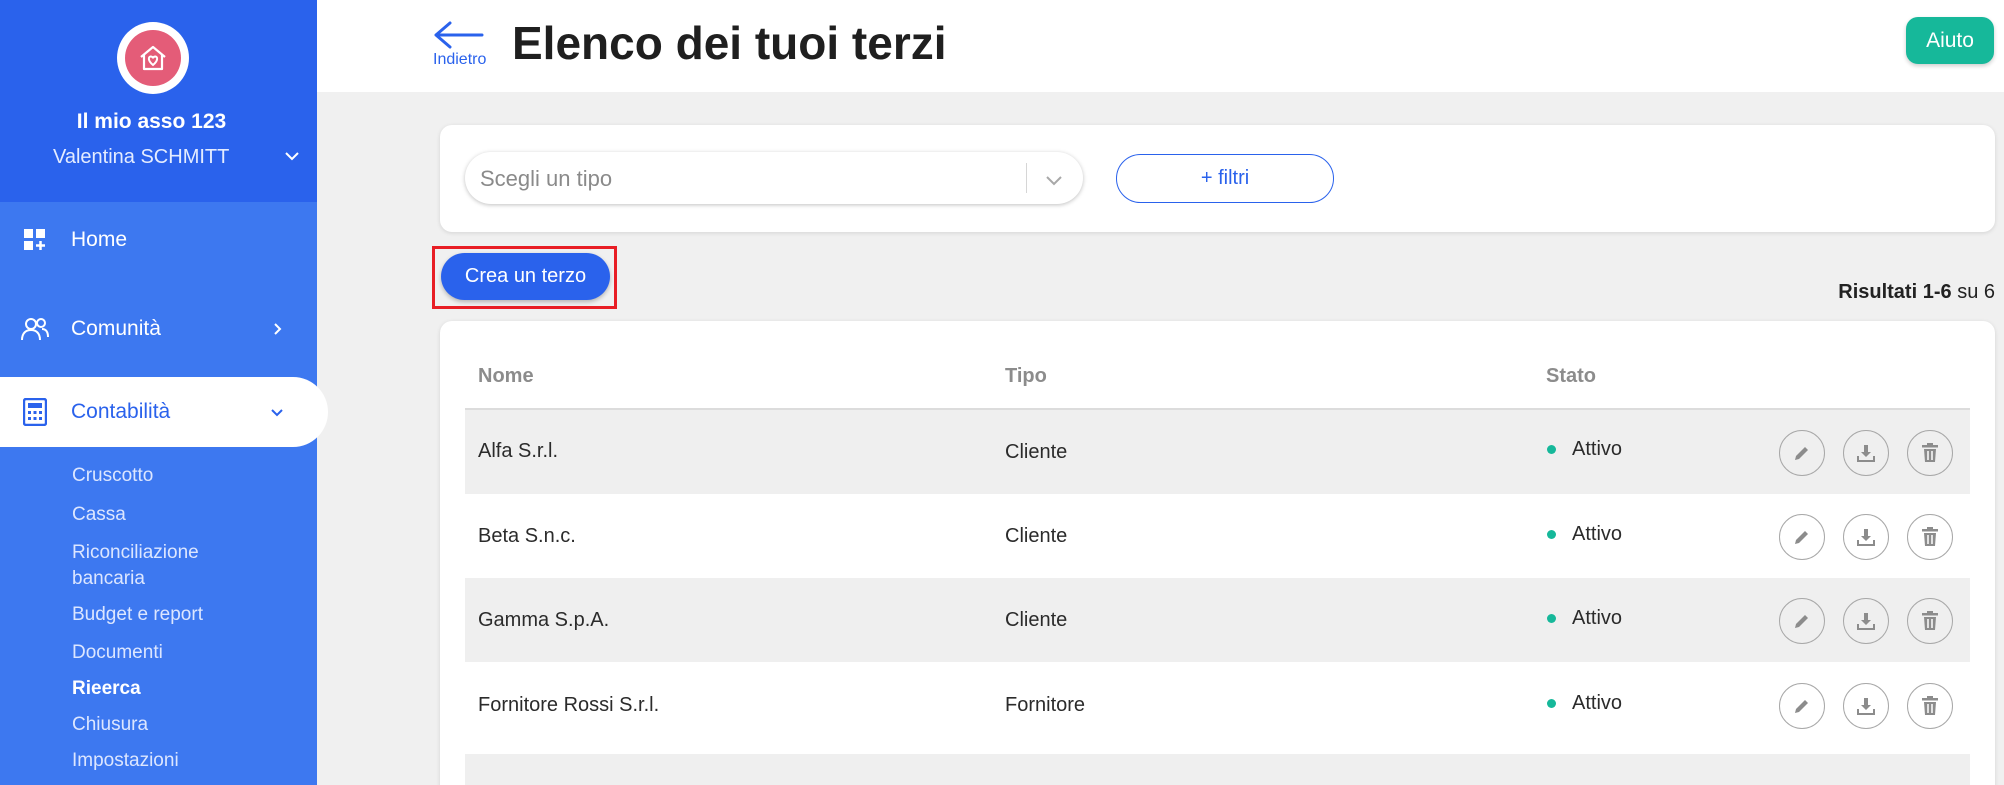 This screenshot has height=785, width=2004. I want to click on people-icon, so click(35, 329).